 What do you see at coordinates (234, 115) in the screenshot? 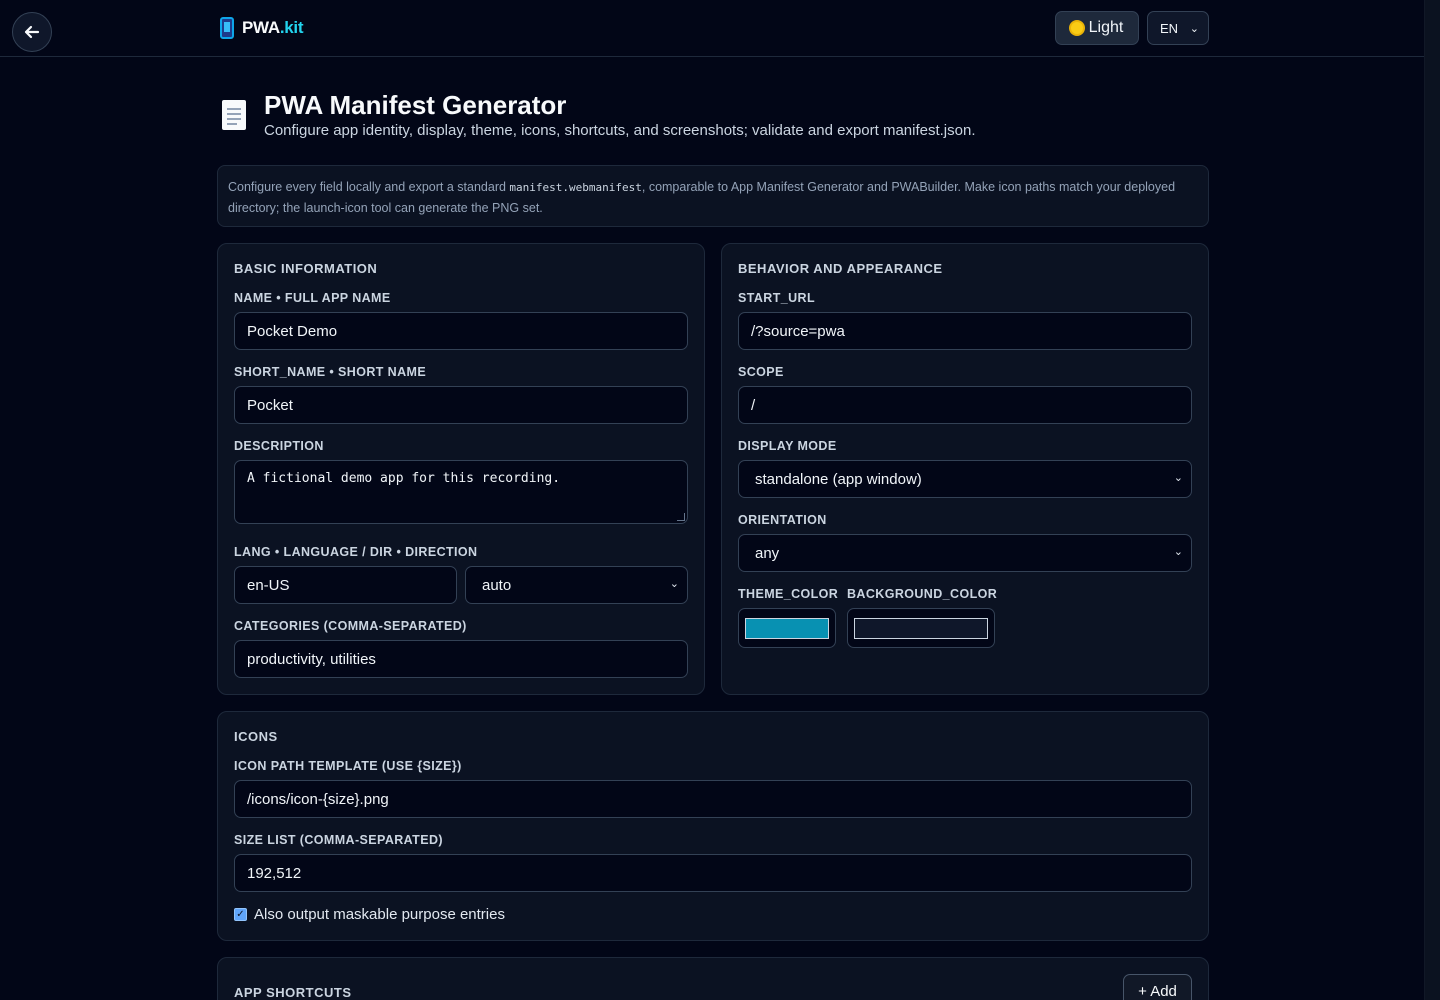
I see `document-icon` at bounding box center [234, 115].